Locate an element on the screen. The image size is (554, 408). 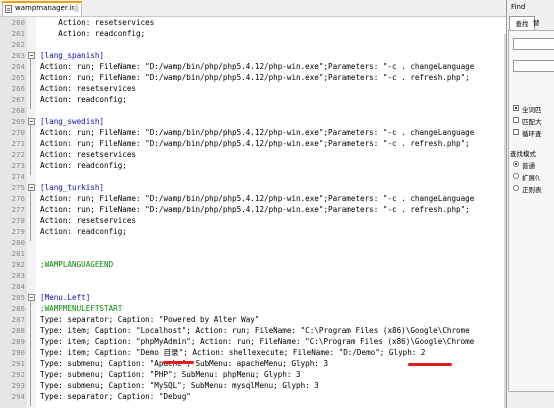
line-number: 284 is located at coordinates (18, 286).